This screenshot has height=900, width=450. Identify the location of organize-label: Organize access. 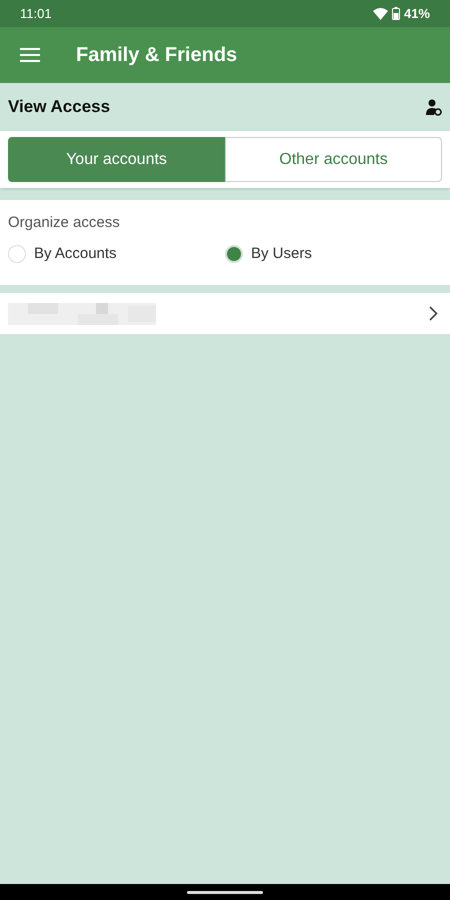
(64, 223).